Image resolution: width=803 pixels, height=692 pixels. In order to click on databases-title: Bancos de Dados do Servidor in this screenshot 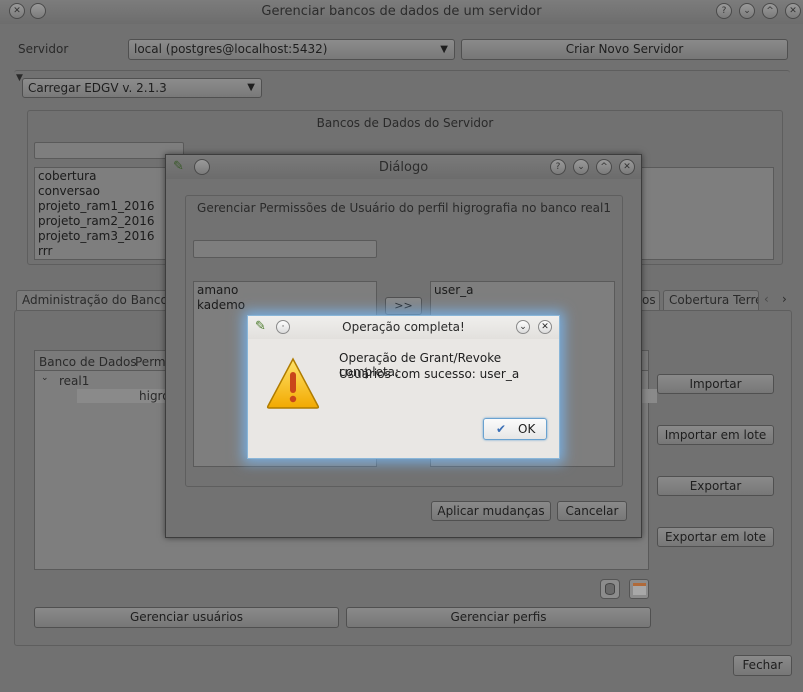, I will do `click(405, 123)`.